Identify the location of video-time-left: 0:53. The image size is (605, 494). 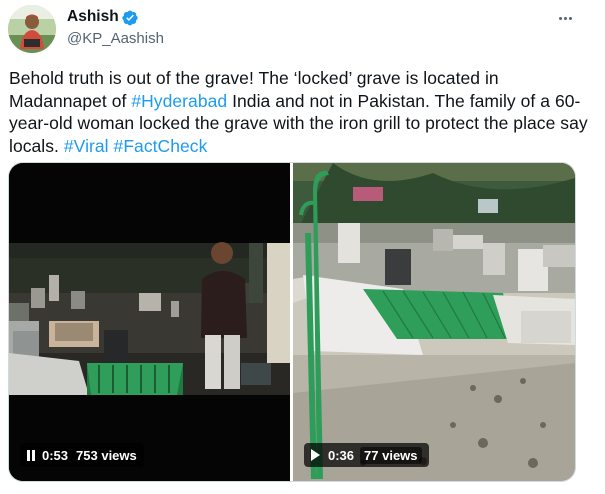
(55, 455).